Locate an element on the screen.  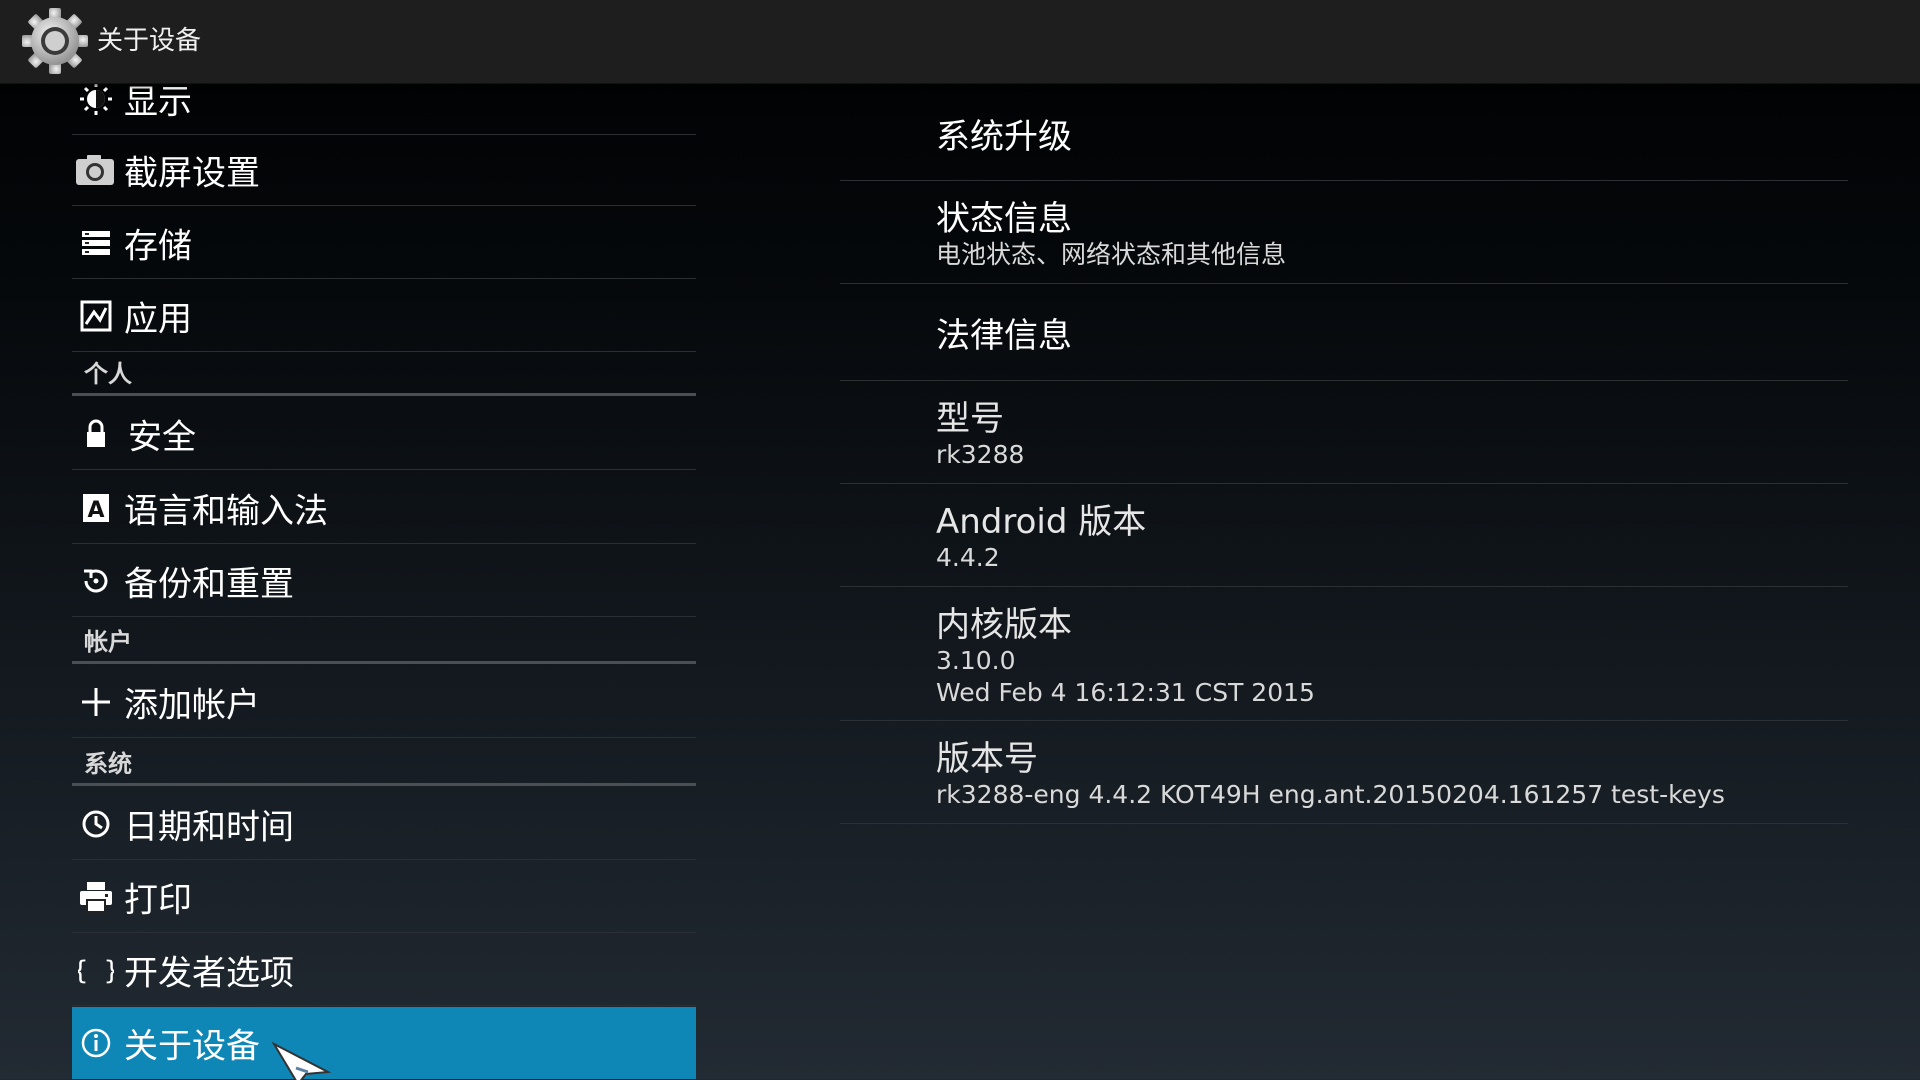
section-header-personal: 个人 is located at coordinates (384, 378).